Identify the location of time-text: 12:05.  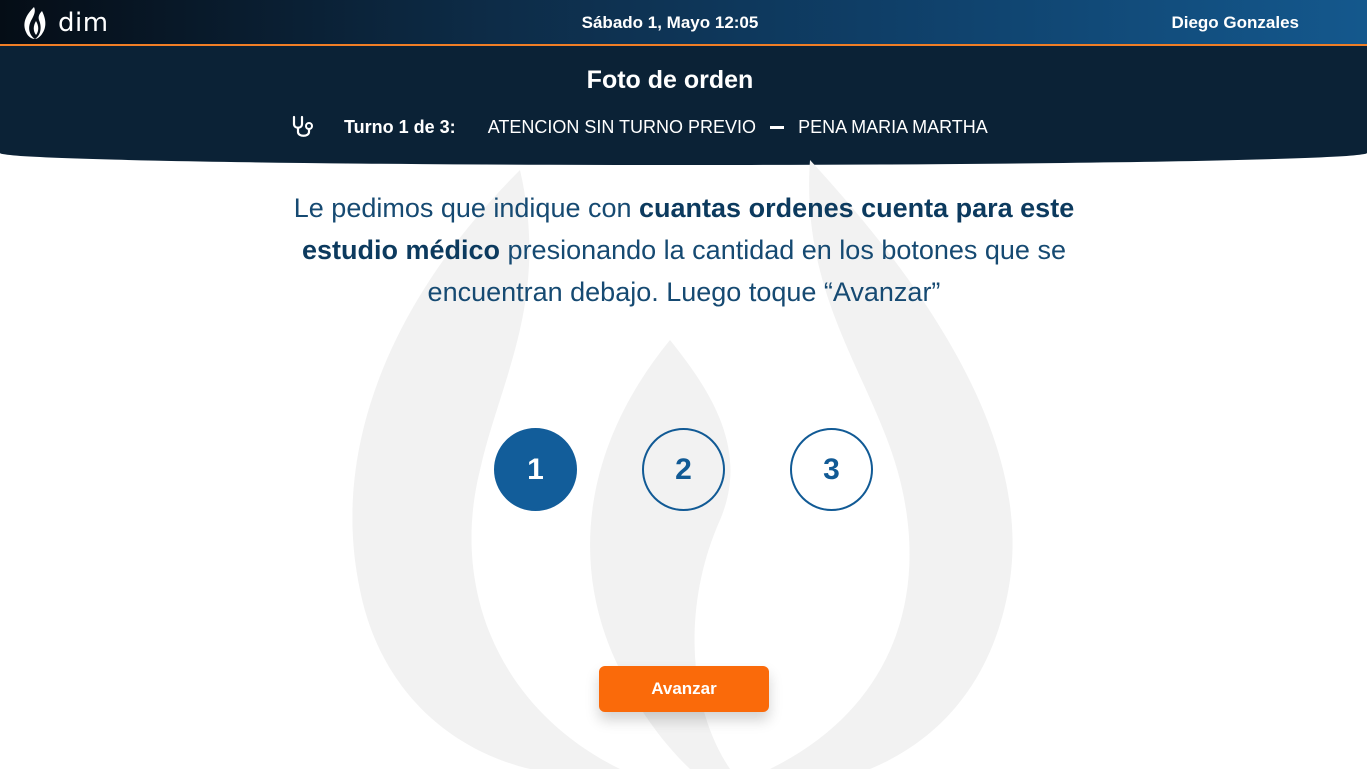
(736, 22).